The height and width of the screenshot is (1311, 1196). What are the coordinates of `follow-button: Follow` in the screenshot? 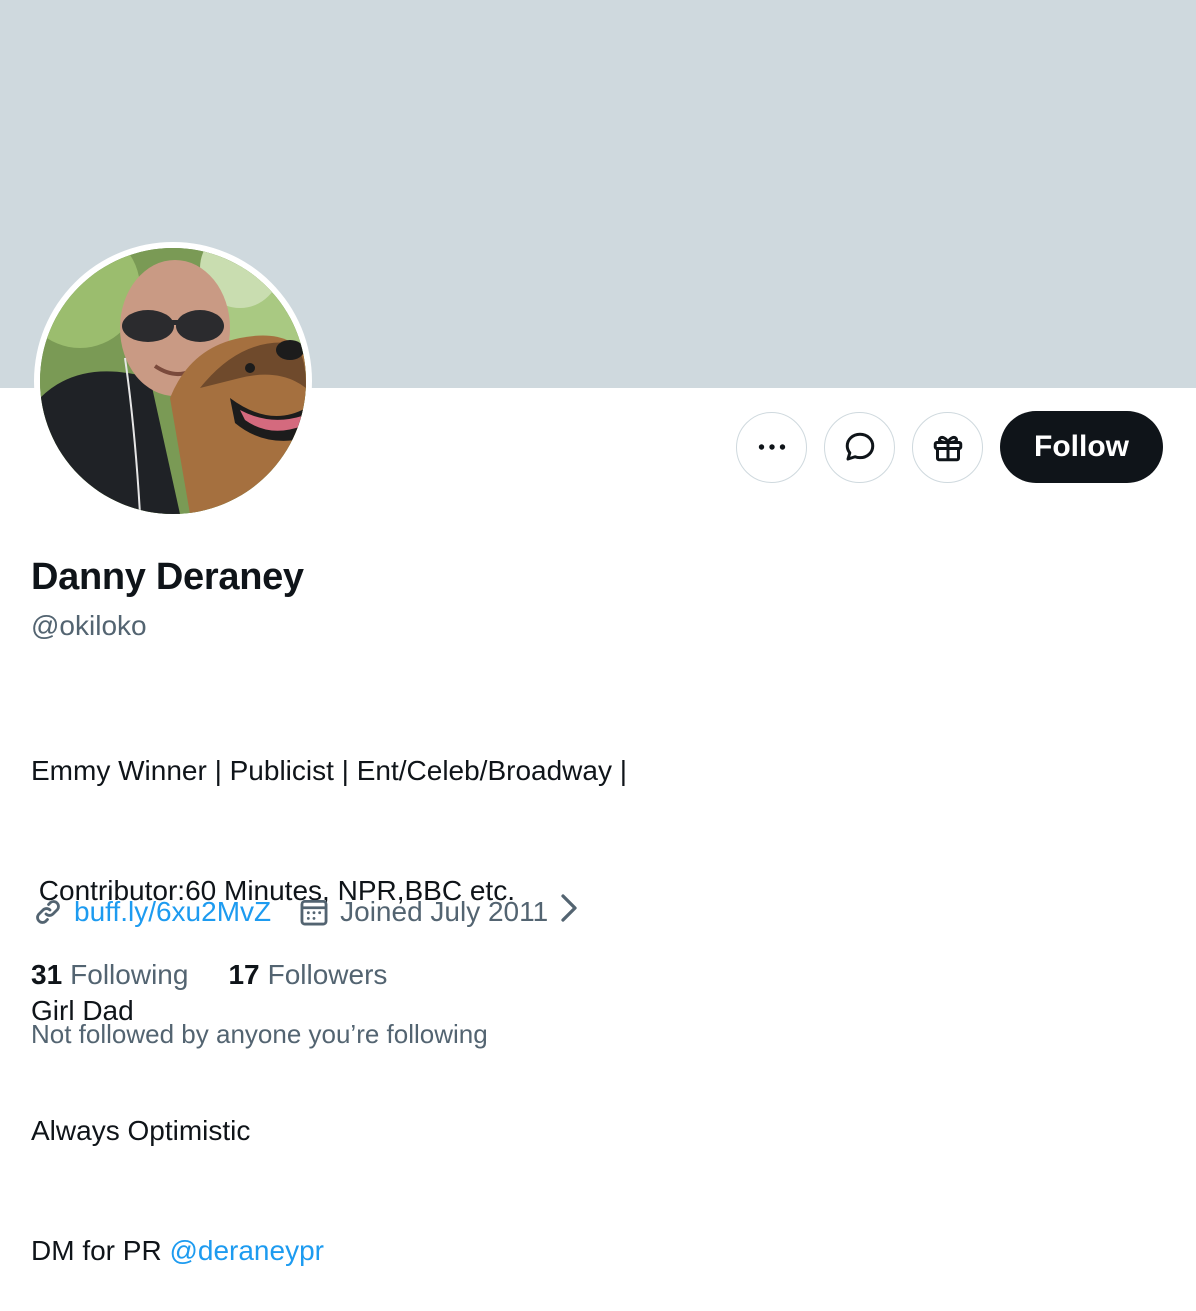 It's located at (1081, 447).